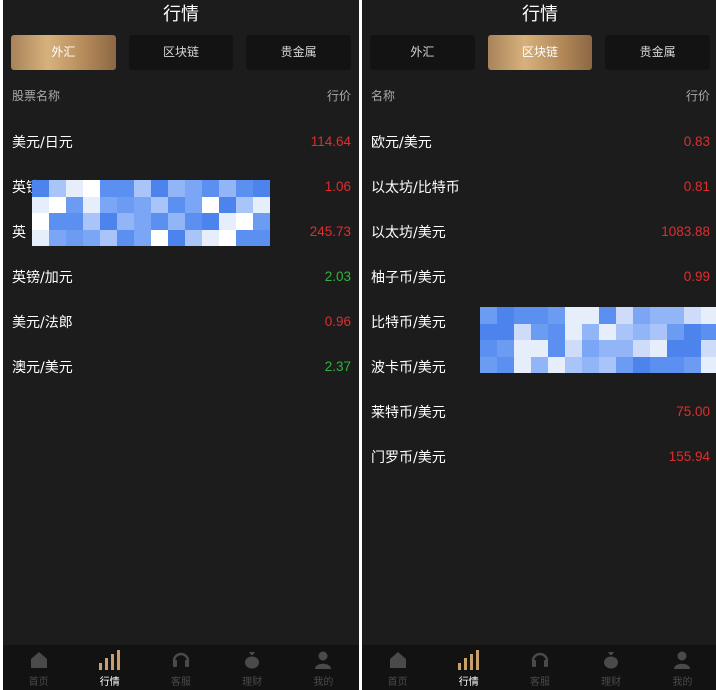 Image resolution: width=716 pixels, height=690 pixels. I want to click on pair-price: 1.06, so click(337, 186).